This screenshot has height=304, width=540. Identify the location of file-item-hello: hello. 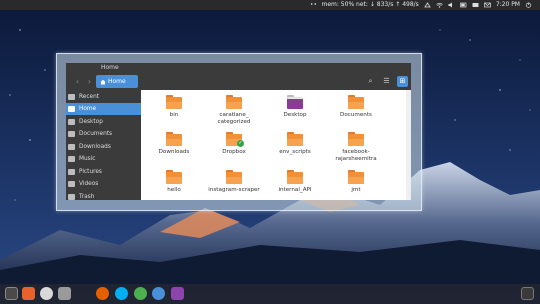
(174, 182).